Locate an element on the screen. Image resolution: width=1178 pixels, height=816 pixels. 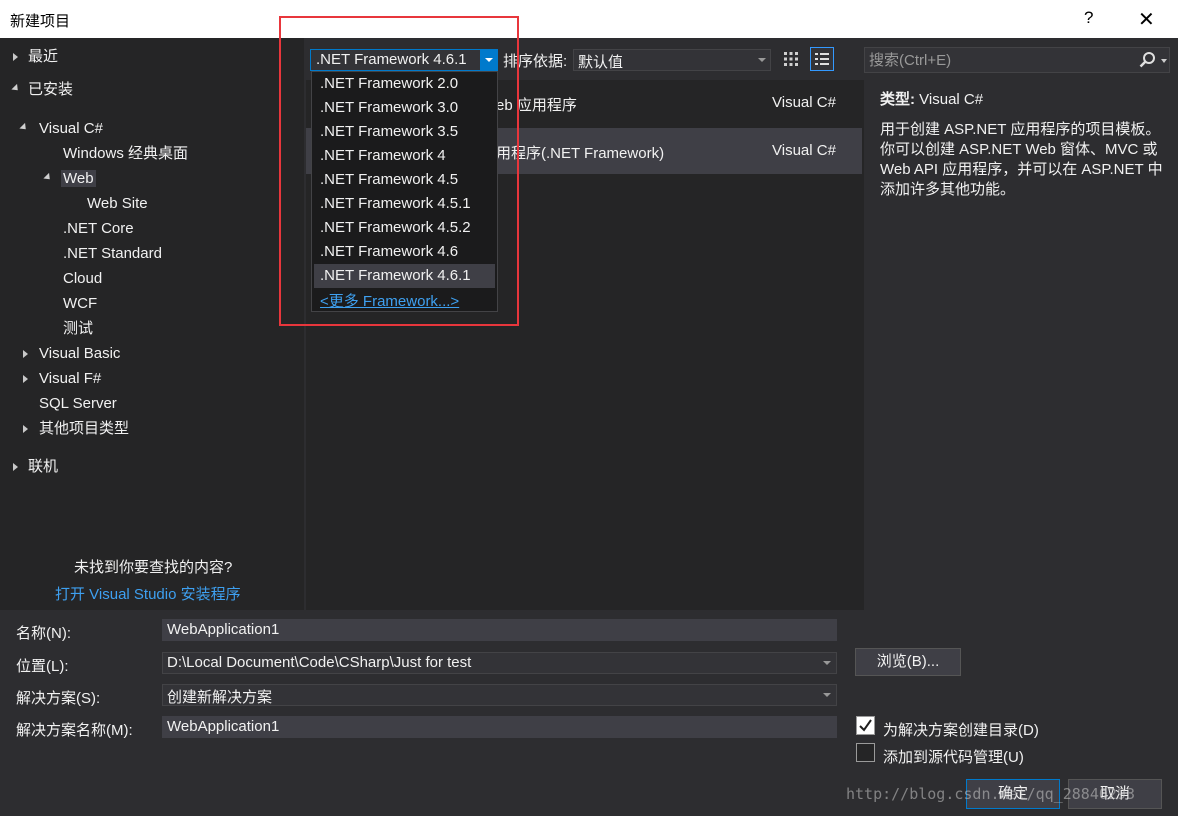
tree-item-label: SQL Server is located at coordinates (78, 403).